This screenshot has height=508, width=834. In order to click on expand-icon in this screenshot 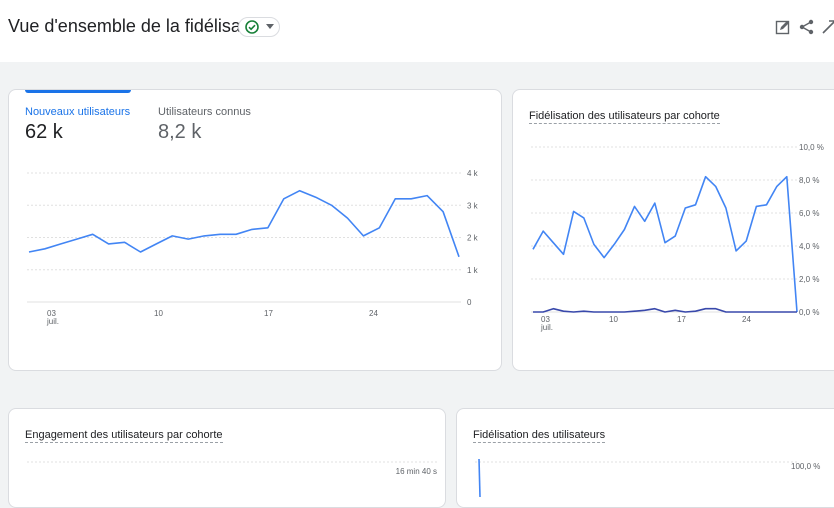, I will do `click(827, 27)`.